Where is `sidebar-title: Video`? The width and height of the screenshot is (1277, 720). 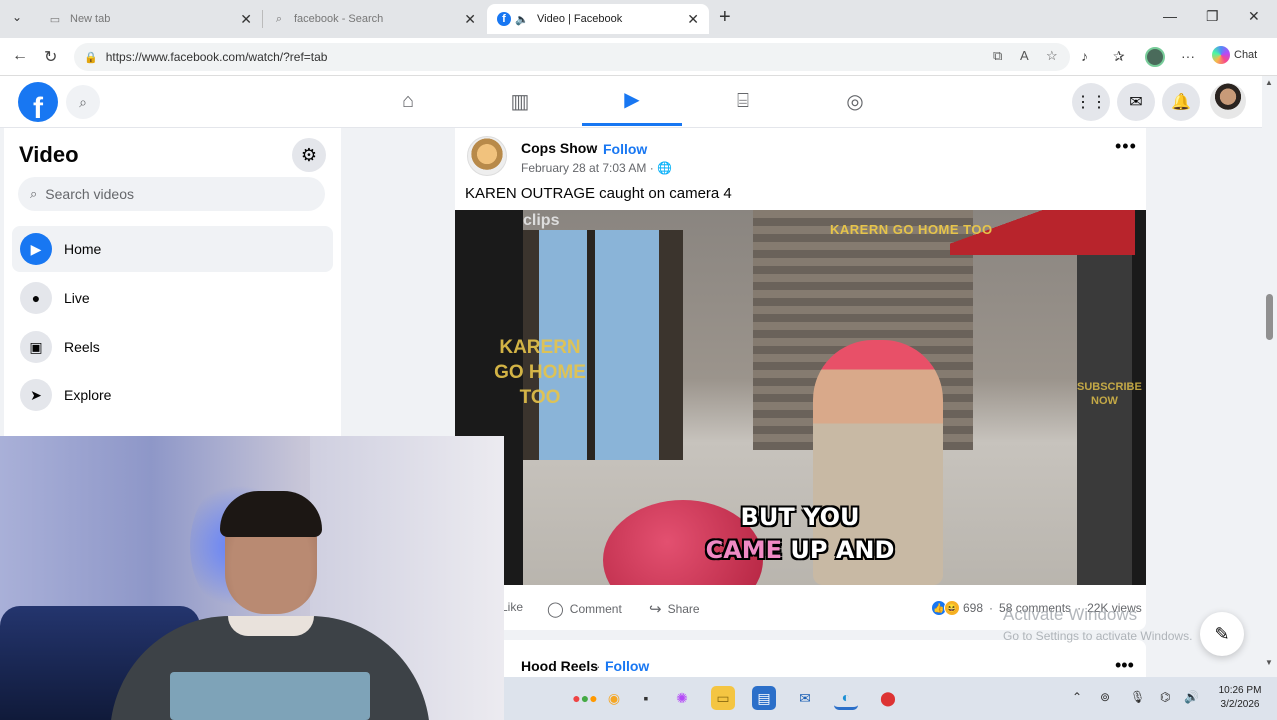 sidebar-title: Video is located at coordinates (49, 154).